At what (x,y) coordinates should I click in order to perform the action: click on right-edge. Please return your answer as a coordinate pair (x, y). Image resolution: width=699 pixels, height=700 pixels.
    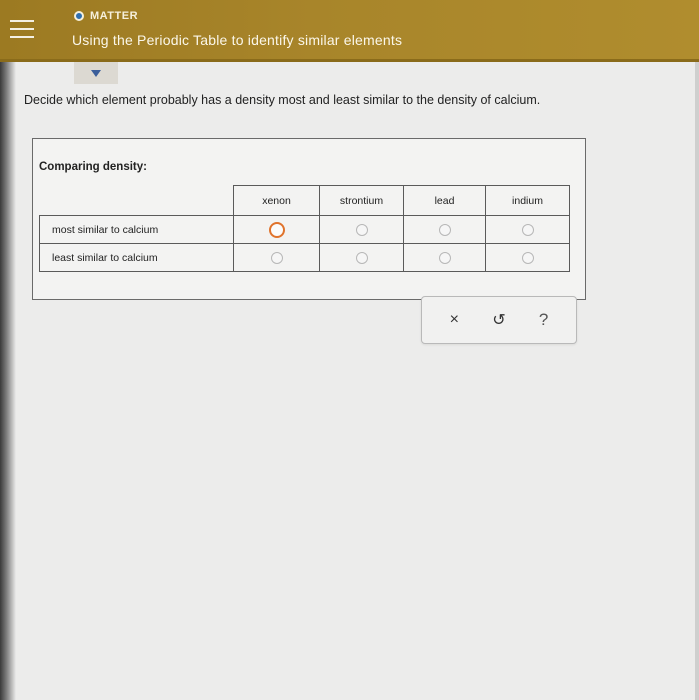
    Looking at the image, I should click on (697, 381).